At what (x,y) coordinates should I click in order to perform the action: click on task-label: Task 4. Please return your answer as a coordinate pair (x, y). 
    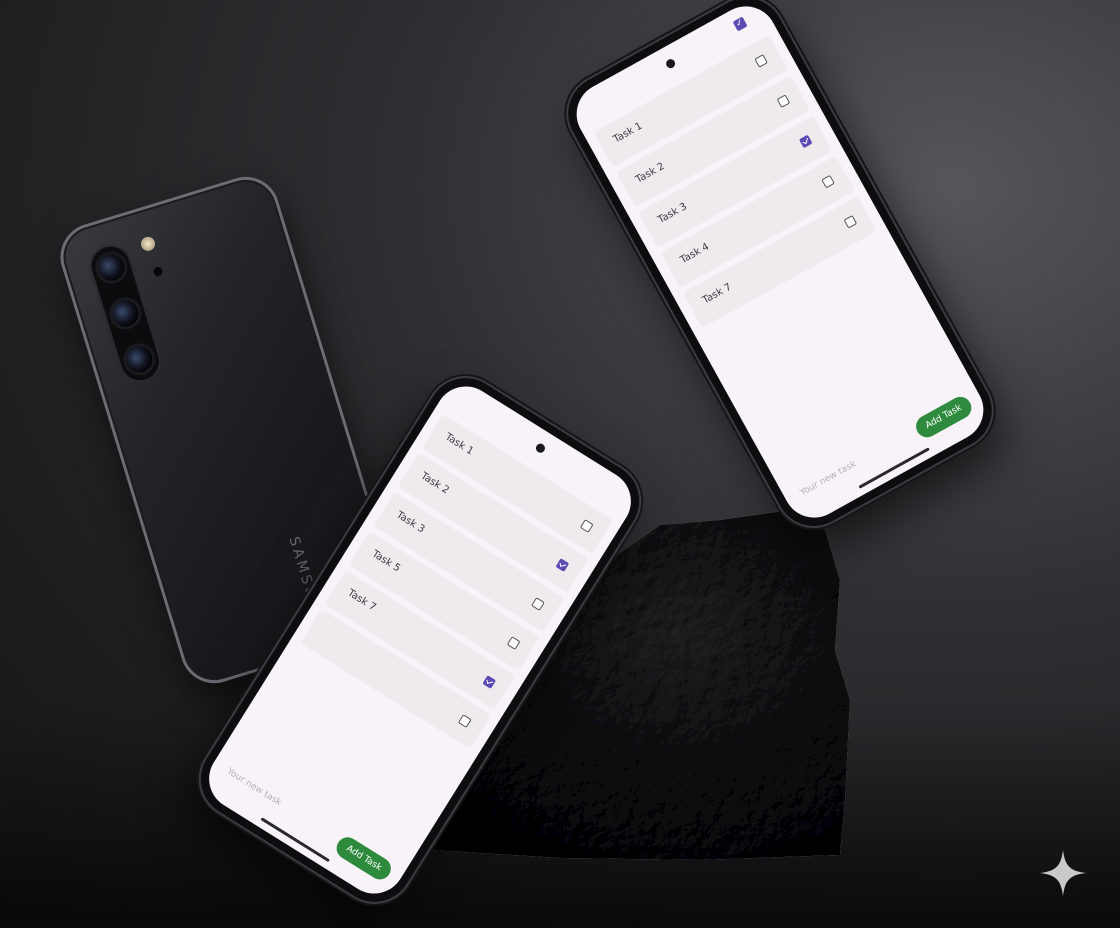
    Looking at the image, I should click on (695, 254).